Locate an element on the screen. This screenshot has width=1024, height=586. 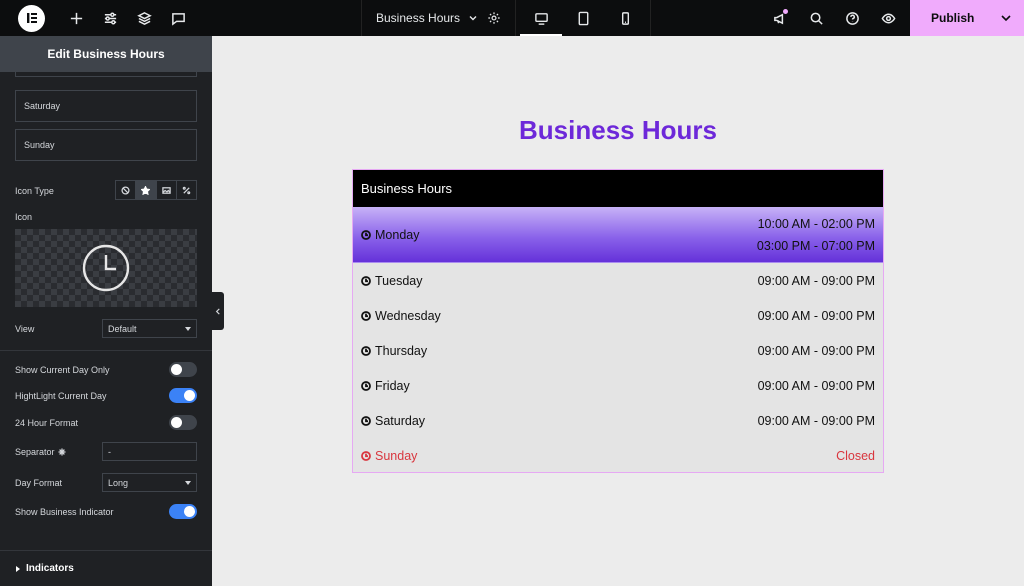
notification-dot is located at coordinates (785, 11).